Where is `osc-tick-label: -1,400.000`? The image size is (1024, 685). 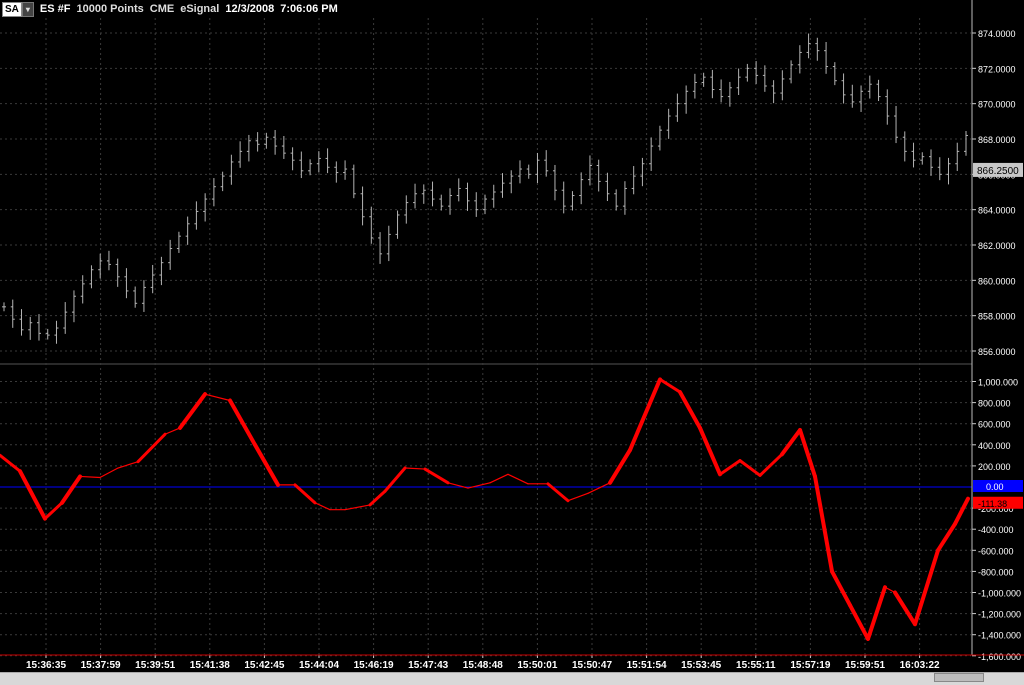
osc-tick-label: -1,400.000 is located at coordinates (999, 636).